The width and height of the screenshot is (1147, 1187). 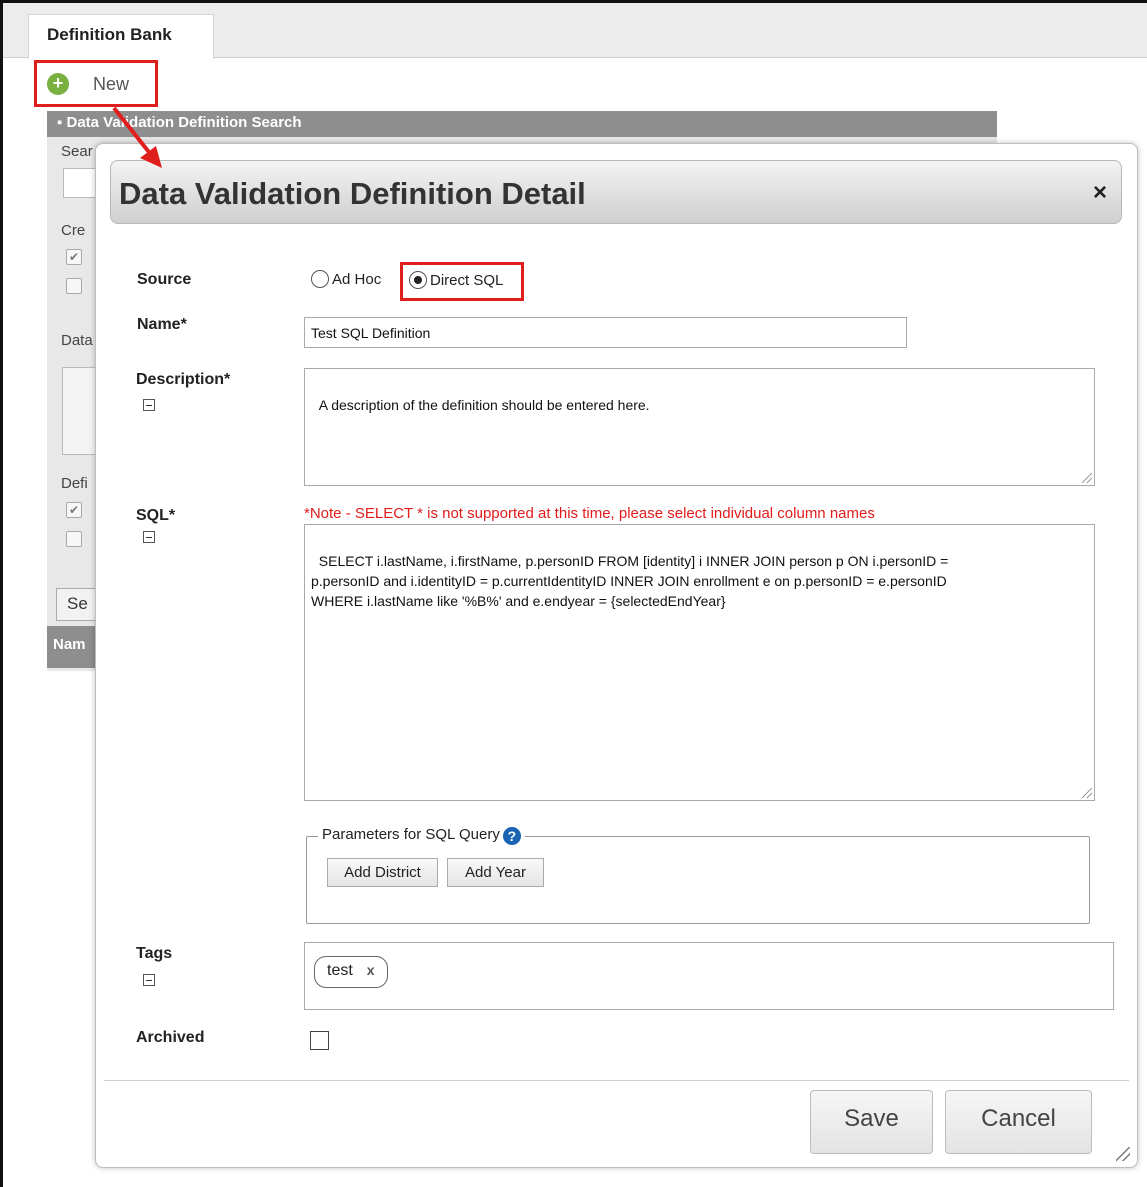 What do you see at coordinates (709, 976) in the screenshot?
I see `tags-input: test x` at bounding box center [709, 976].